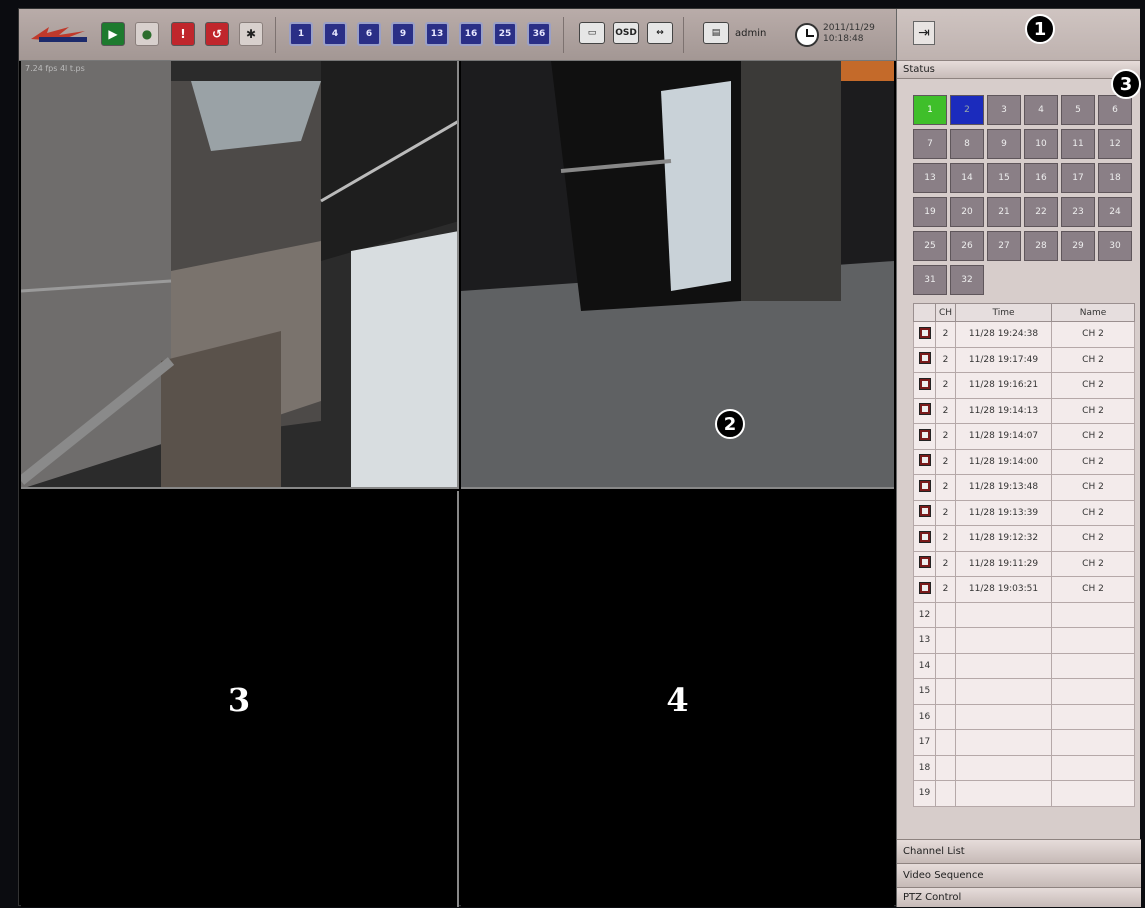  I want to click on table-row: 16, so click(1024, 716).